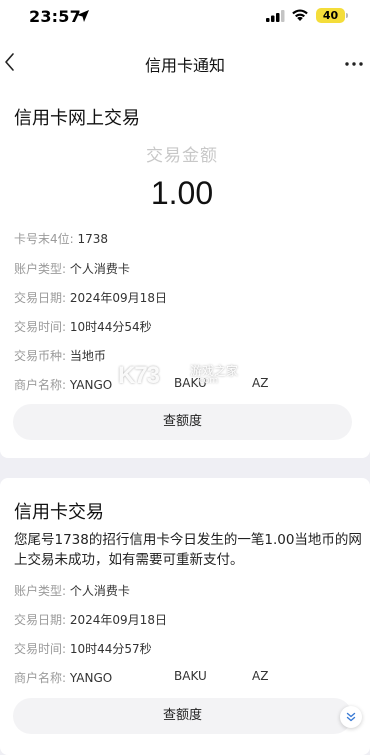 The image size is (370, 755). What do you see at coordinates (44, 239) in the screenshot?
I see `detail-key: 卡号末4位:` at bounding box center [44, 239].